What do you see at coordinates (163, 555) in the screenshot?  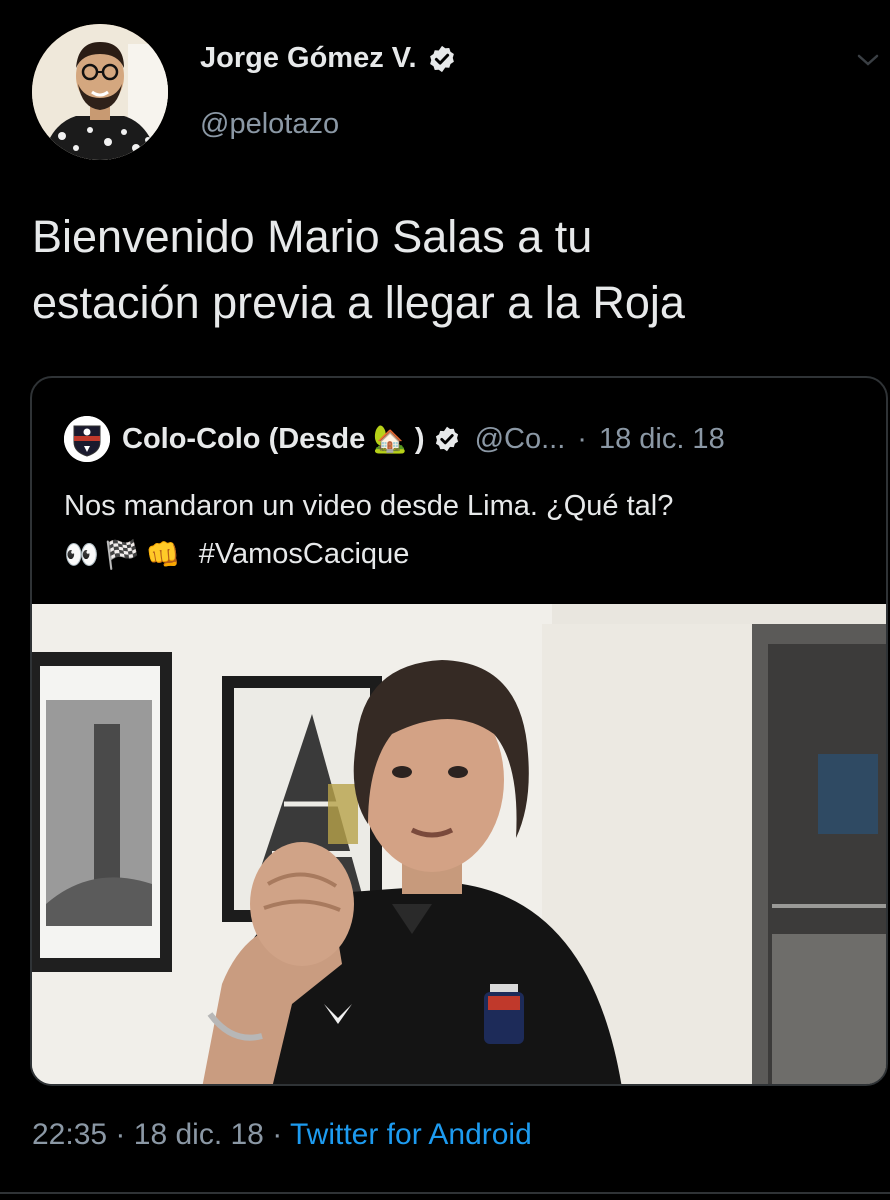 I see `fist-emoji: 👊` at bounding box center [163, 555].